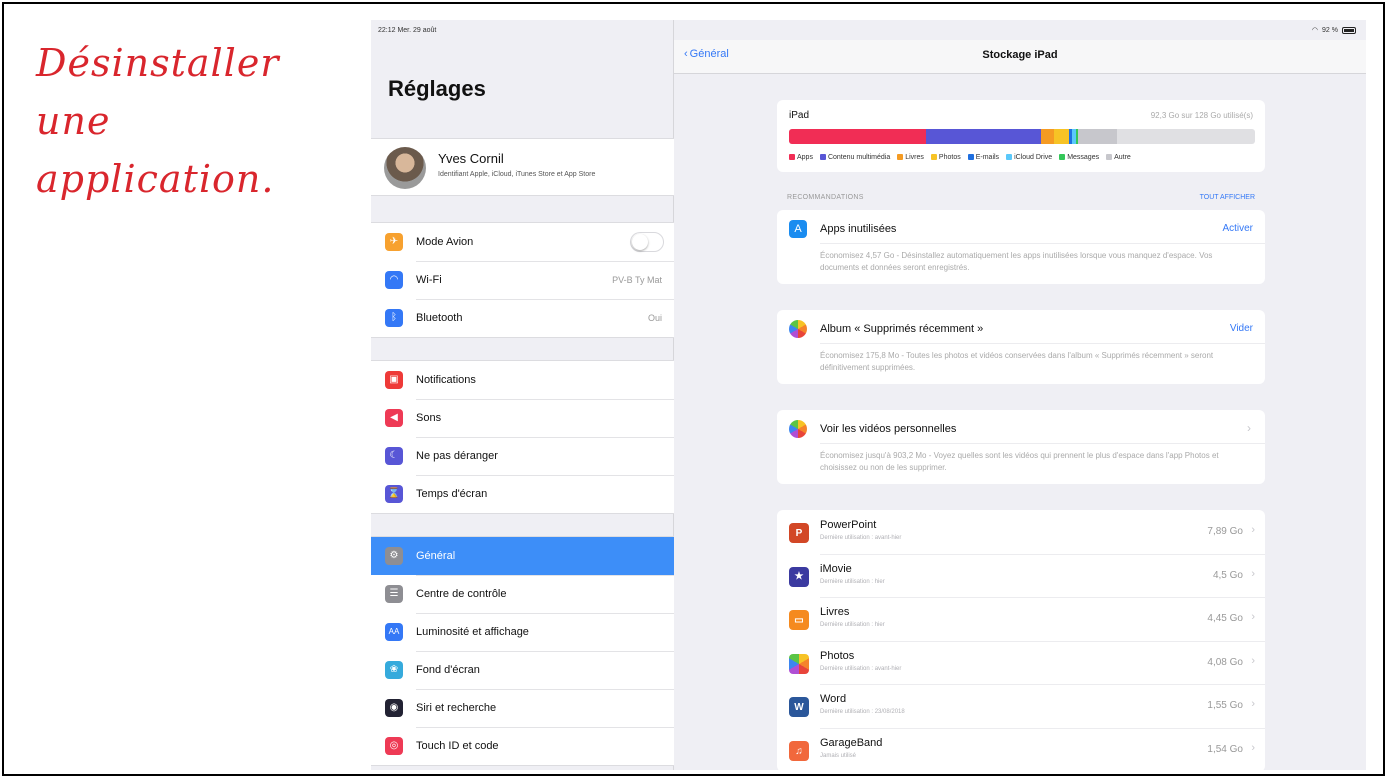  I want to click on app-name: PowerPoint, so click(848, 525).